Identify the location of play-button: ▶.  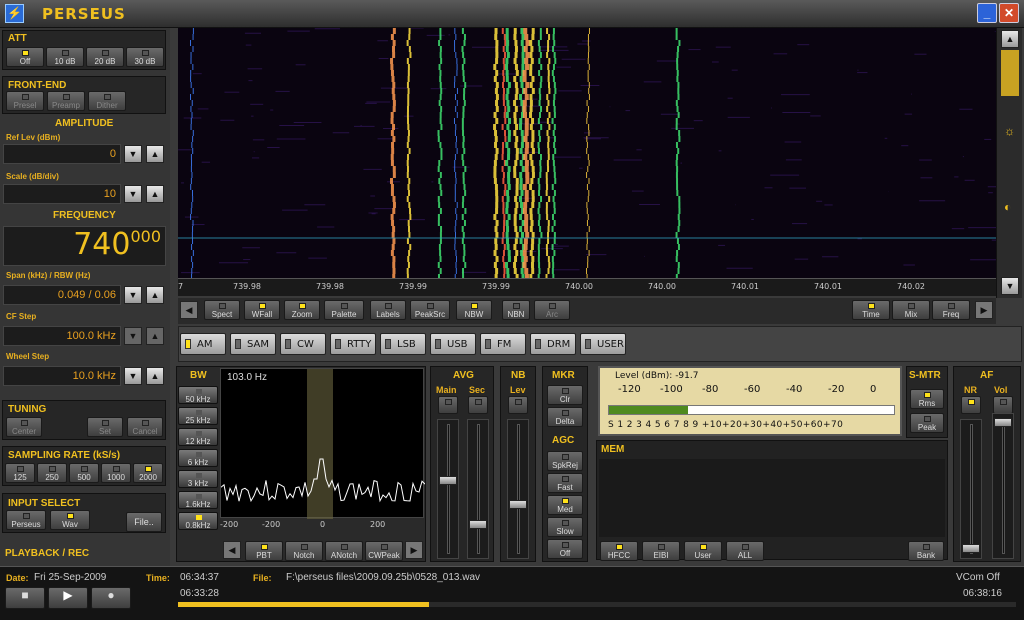
(68, 598).